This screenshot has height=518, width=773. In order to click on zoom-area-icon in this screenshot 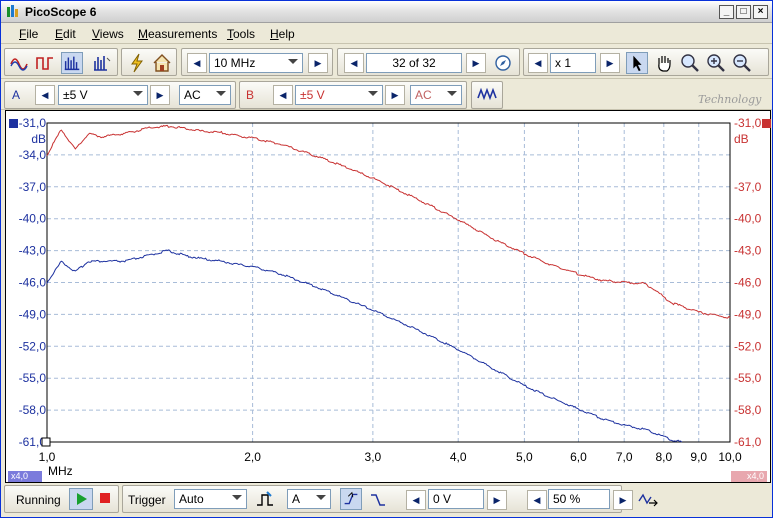, I will do `click(690, 63)`.